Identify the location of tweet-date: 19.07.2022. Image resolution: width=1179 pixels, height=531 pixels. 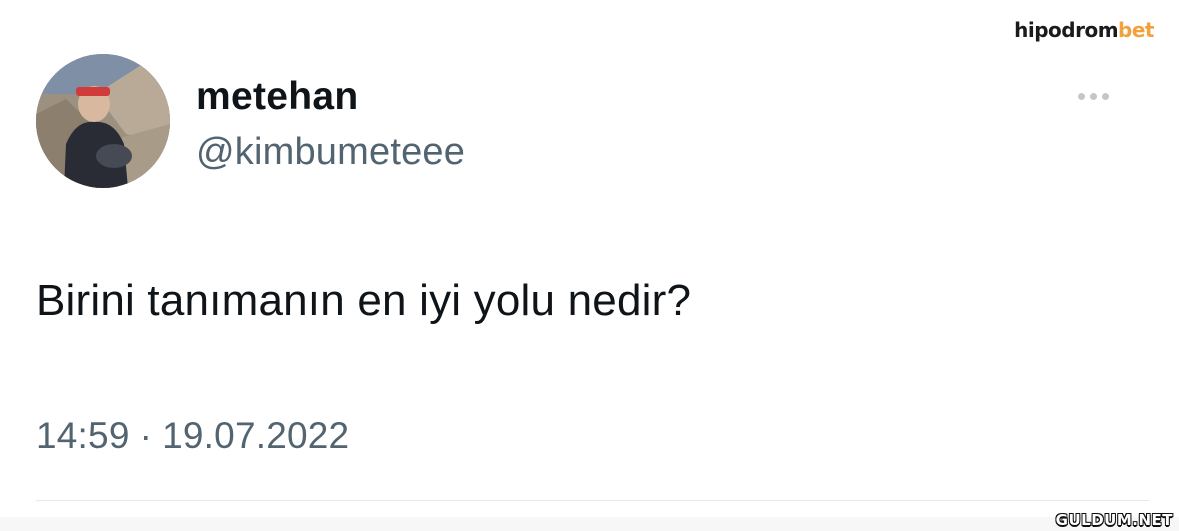
(256, 435).